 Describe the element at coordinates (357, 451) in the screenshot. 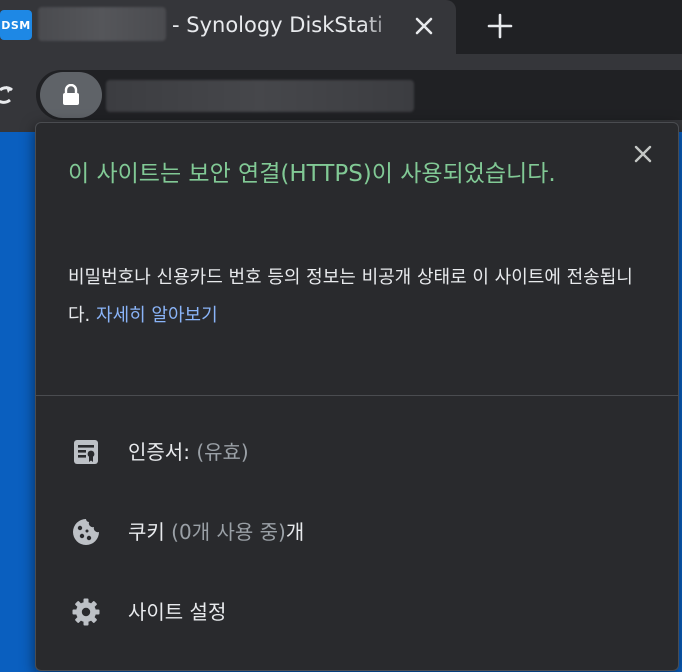

I see `certificate-row: 인증서: (유효)` at that location.